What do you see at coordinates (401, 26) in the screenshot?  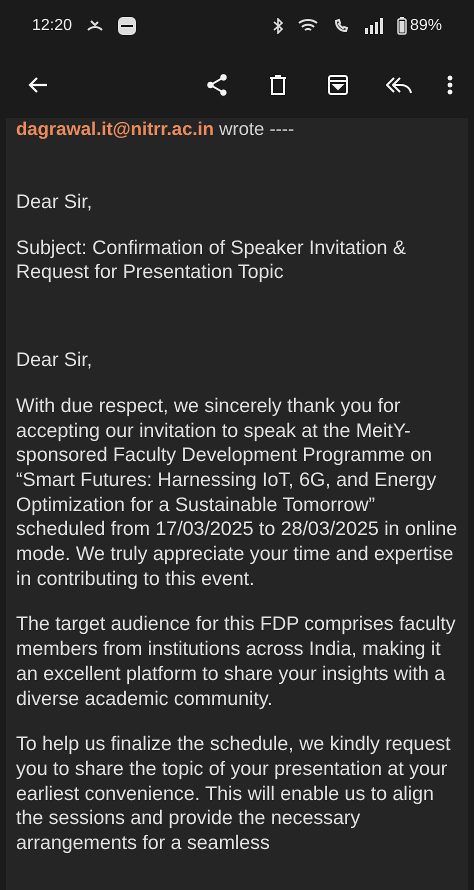 I see `battery-icon` at bounding box center [401, 26].